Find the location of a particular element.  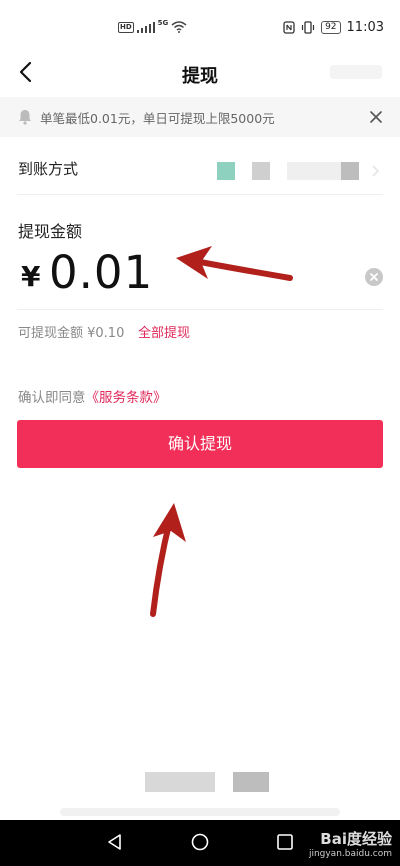

nav-back-icon is located at coordinates (115, 842).